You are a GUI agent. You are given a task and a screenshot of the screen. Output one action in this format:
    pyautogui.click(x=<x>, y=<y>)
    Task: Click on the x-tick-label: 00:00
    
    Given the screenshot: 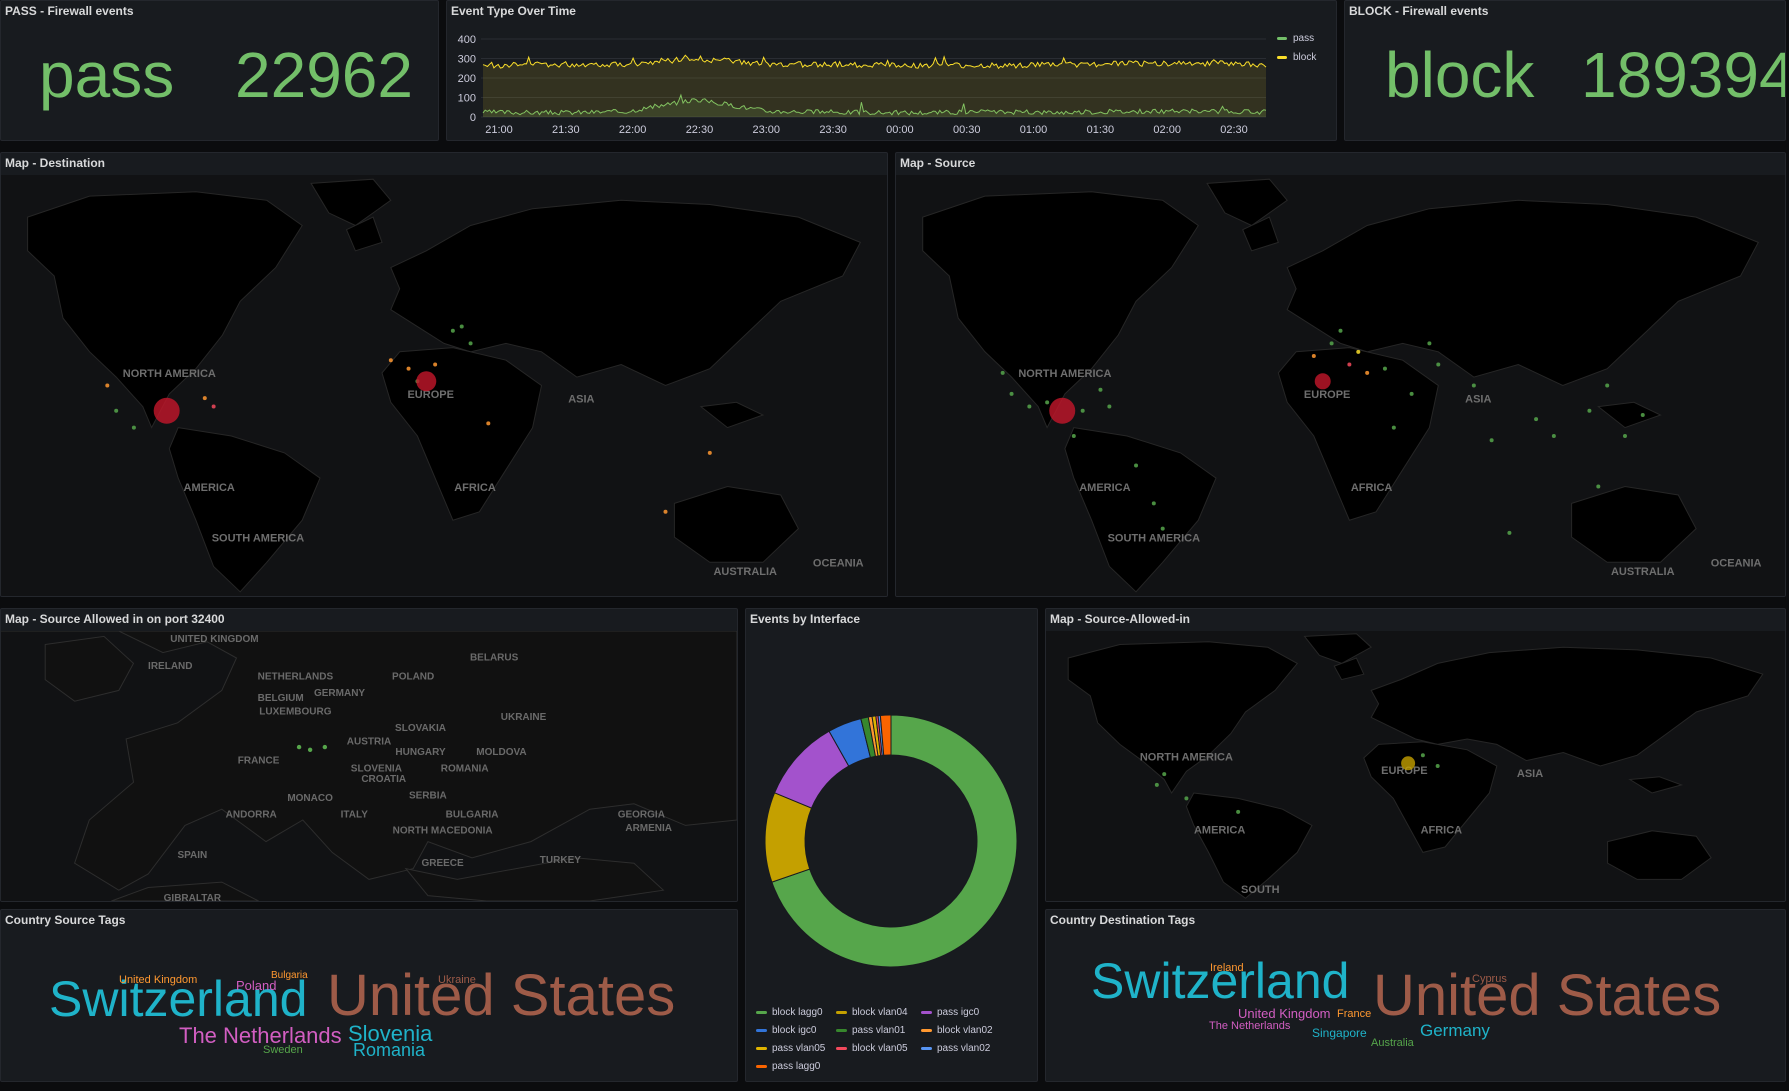 What is the action you would take?
    pyautogui.click(x=900, y=130)
    